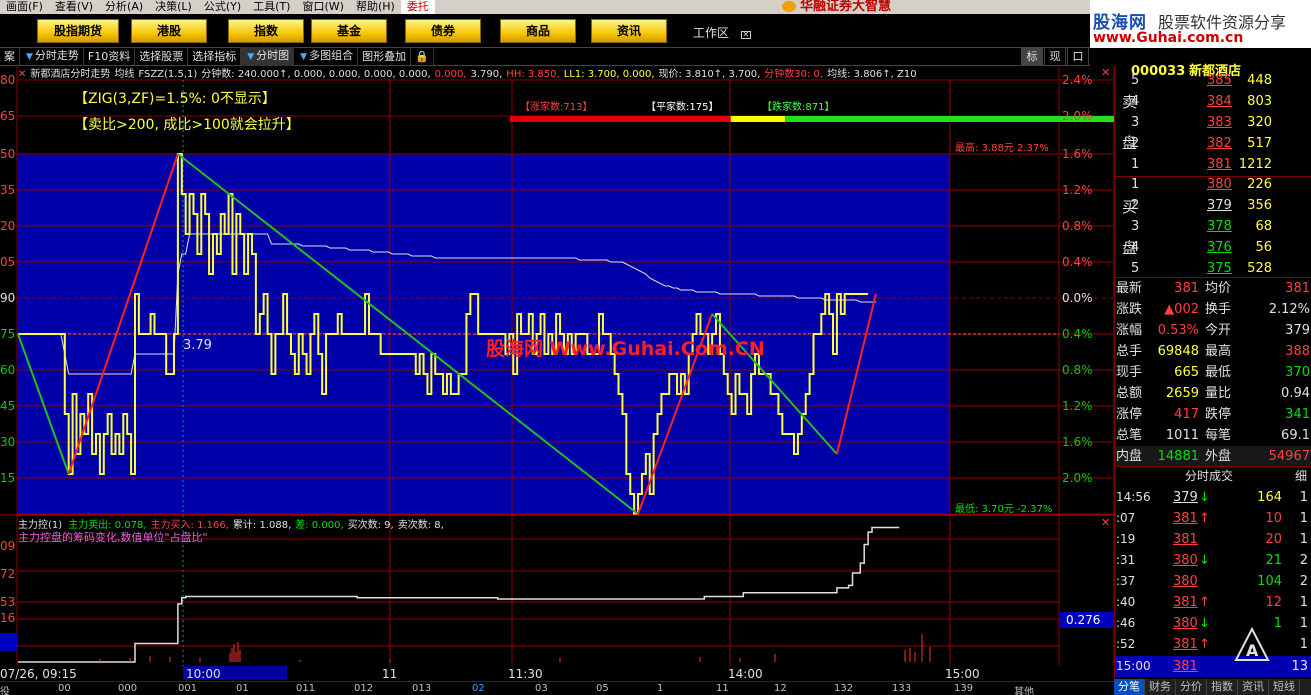 The height and width of the screenshot is (695, 1311). I want to click on code-filter-14: 132, so click(843, 688).